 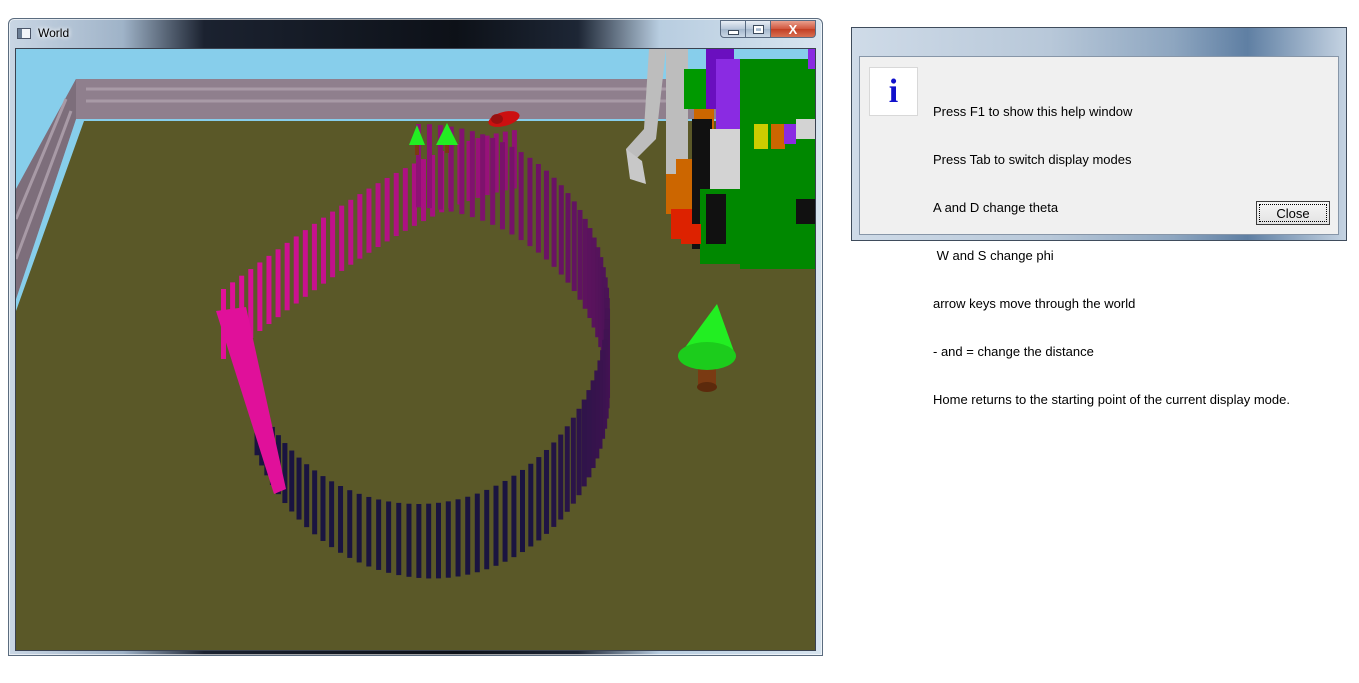 I want to click on help-line: - and = change the distance, so click(x=1013, y=351).